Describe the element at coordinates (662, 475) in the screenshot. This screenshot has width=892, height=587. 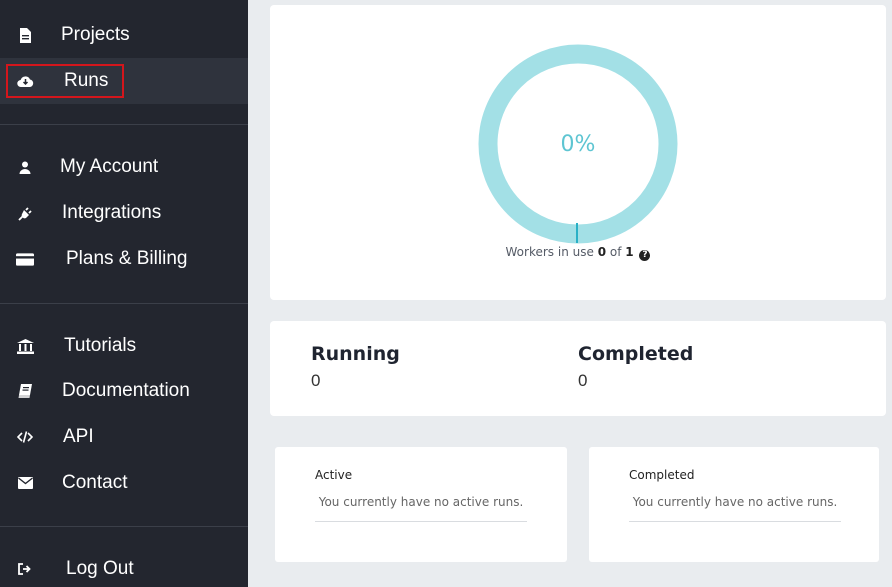
I see `completed-runs-title: Completed` at that location.